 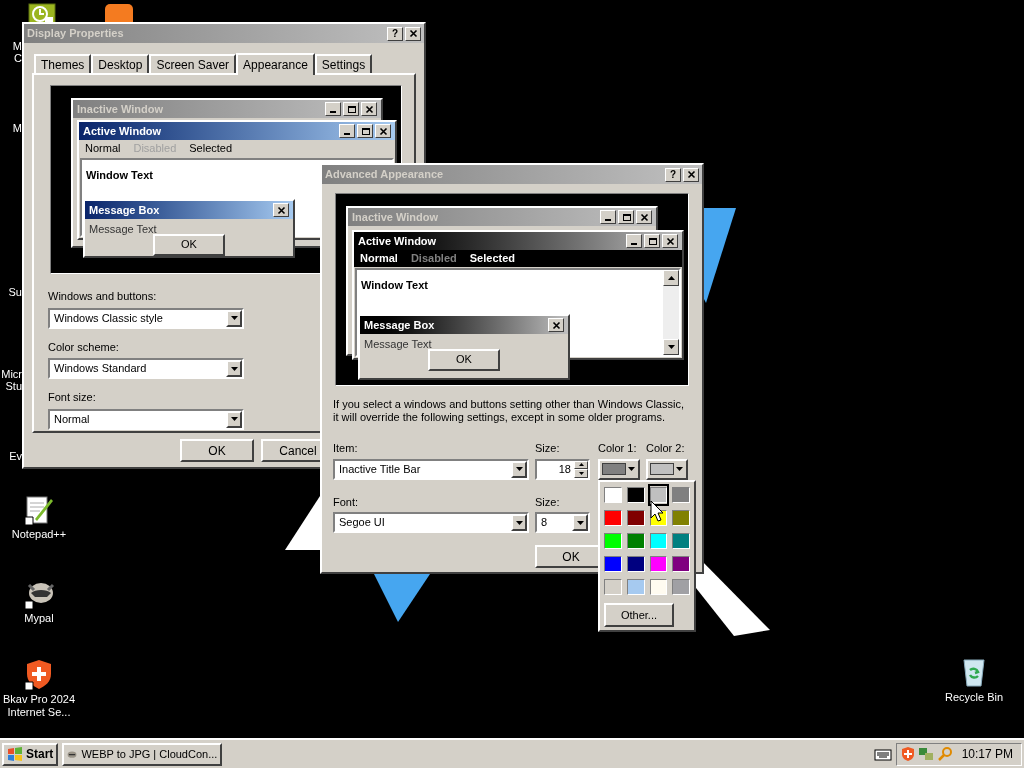 What do you see at coordinates (15, 754) in the screenshot?
I see `windows-flag-icon` at bounding box center [15, 754].